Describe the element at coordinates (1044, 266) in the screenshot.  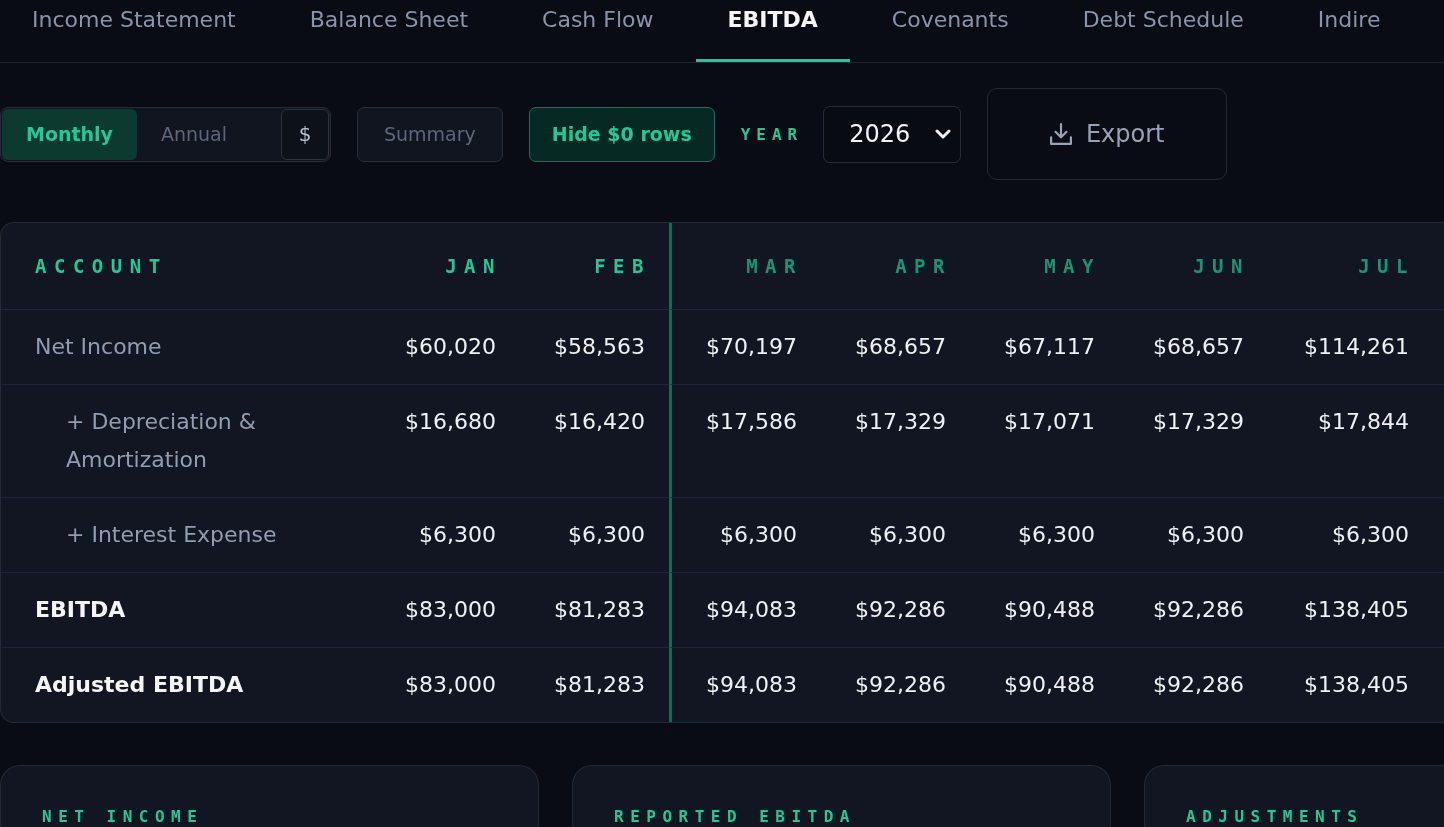
I see `column-header: MAY` at that location.